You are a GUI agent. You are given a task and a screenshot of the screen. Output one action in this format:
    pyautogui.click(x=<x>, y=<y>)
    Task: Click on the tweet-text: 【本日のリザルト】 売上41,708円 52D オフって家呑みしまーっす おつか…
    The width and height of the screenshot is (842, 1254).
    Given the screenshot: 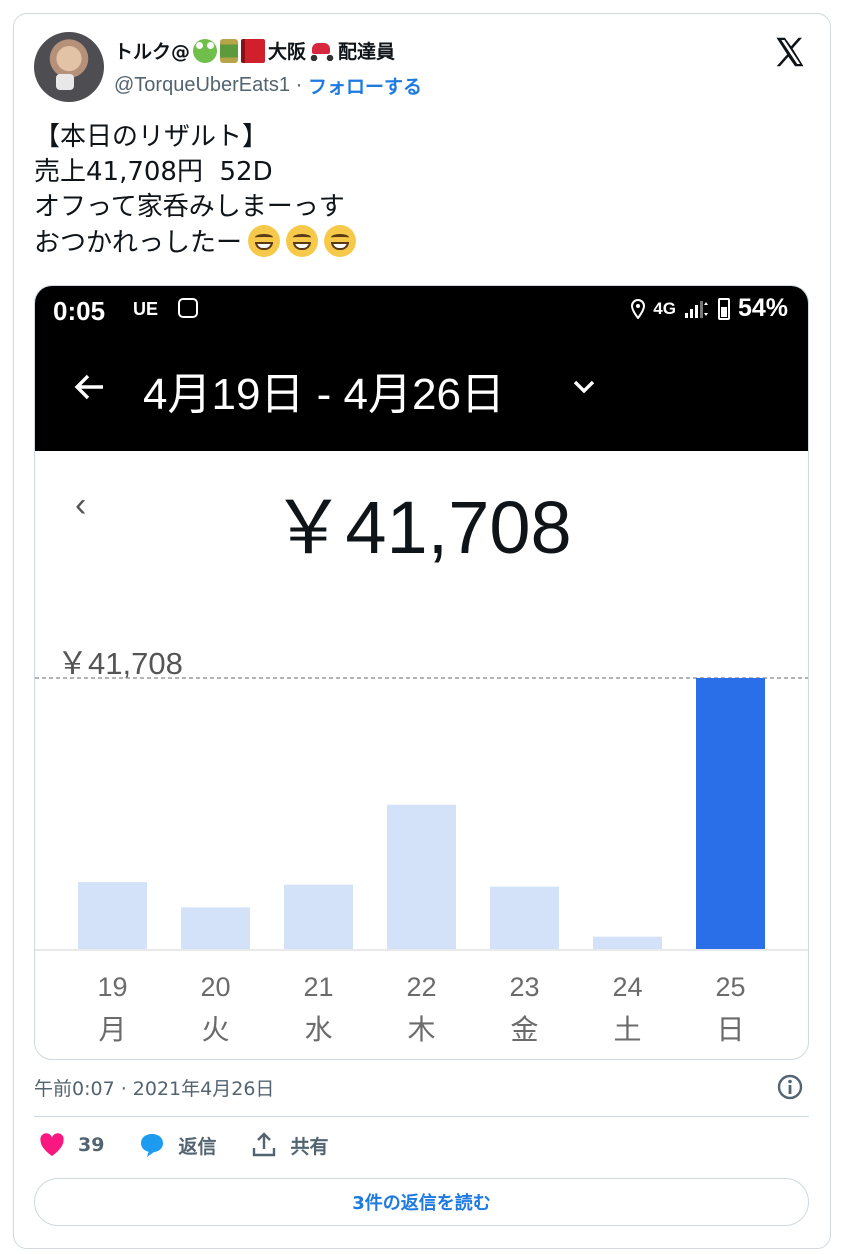 What is the action you would take?
    pyautogui.click(x=195, y=190)
    